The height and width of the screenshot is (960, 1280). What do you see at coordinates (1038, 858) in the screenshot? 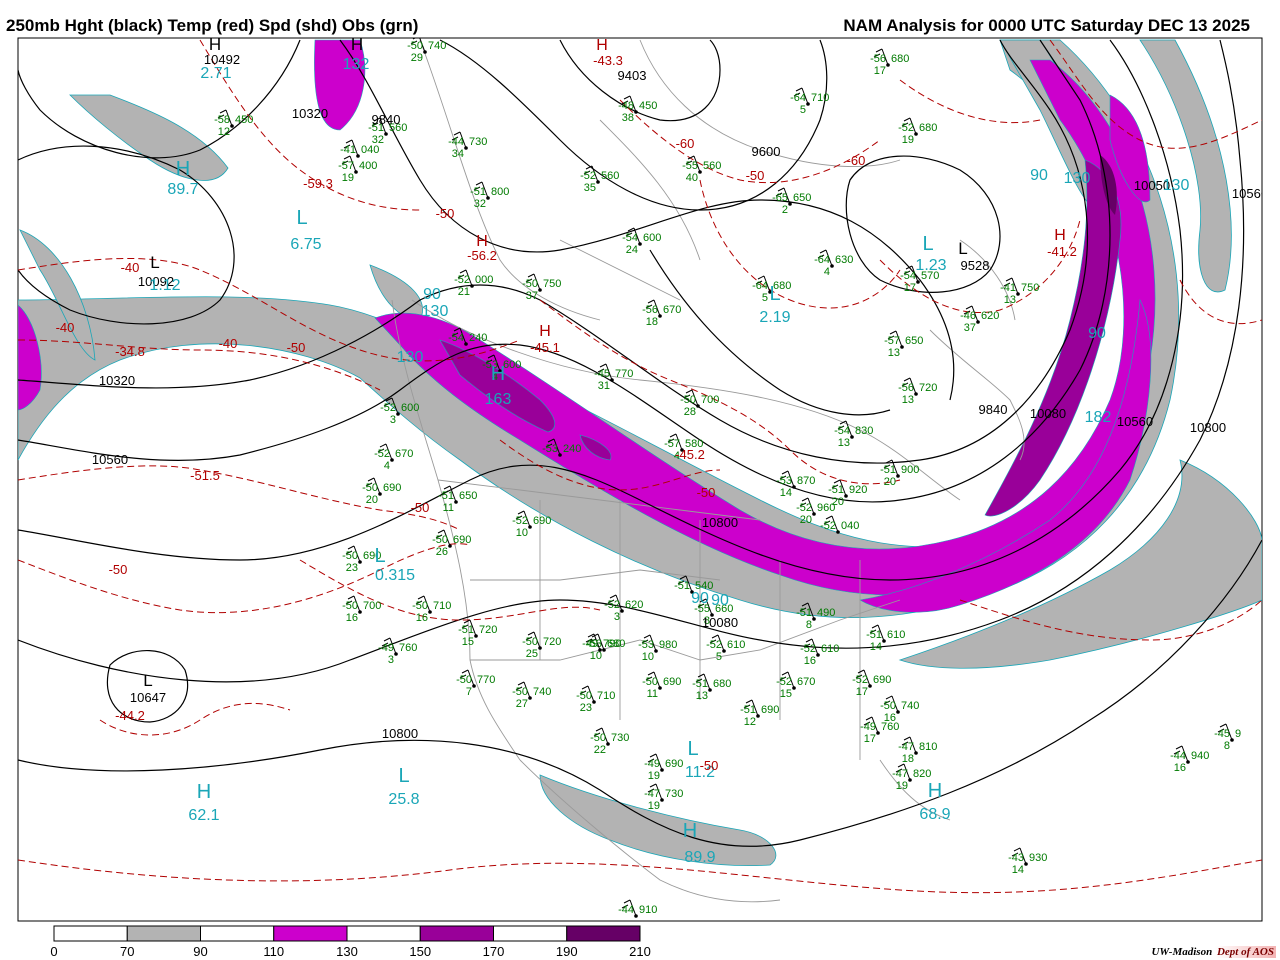
I see `obs-height: 930` at bounding box center [1038, 858].